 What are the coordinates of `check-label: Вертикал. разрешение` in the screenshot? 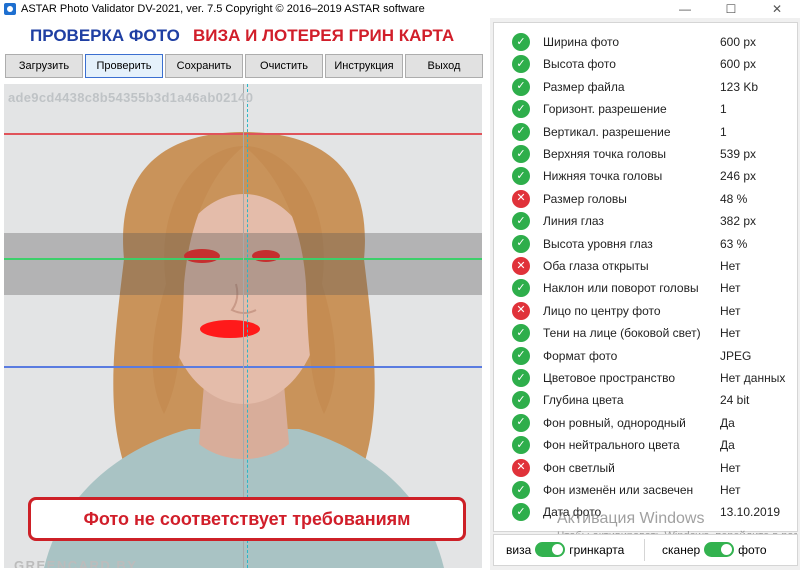 It's located at (607, 131).